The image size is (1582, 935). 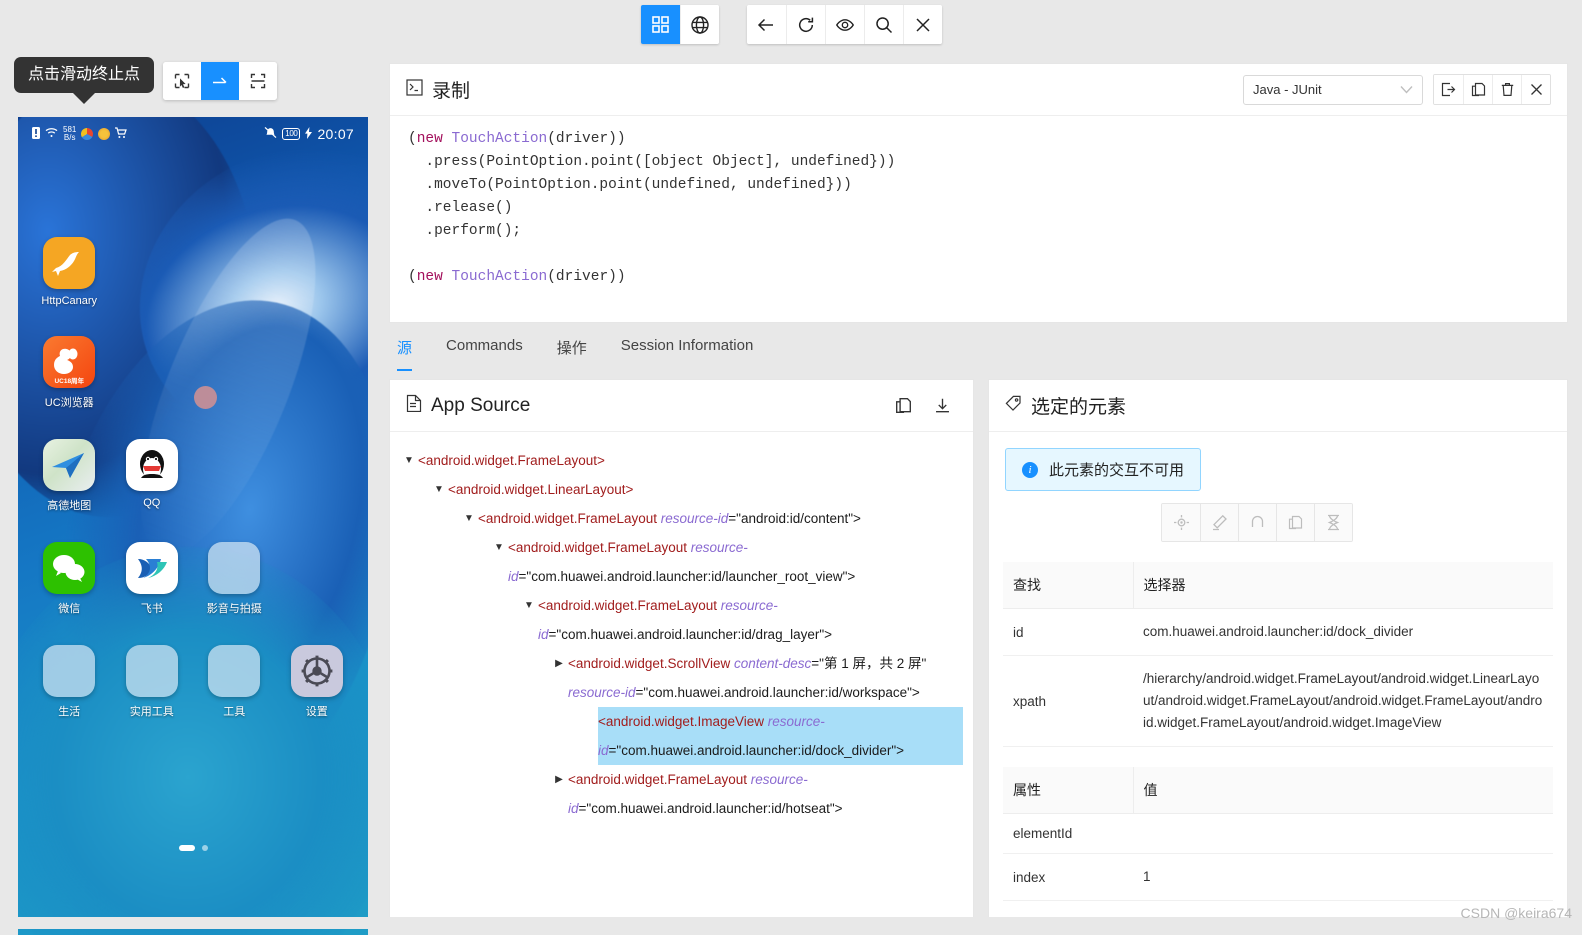 I want to click on alert-text: 此元素的交互不可用, so click(x=1117, y=470).